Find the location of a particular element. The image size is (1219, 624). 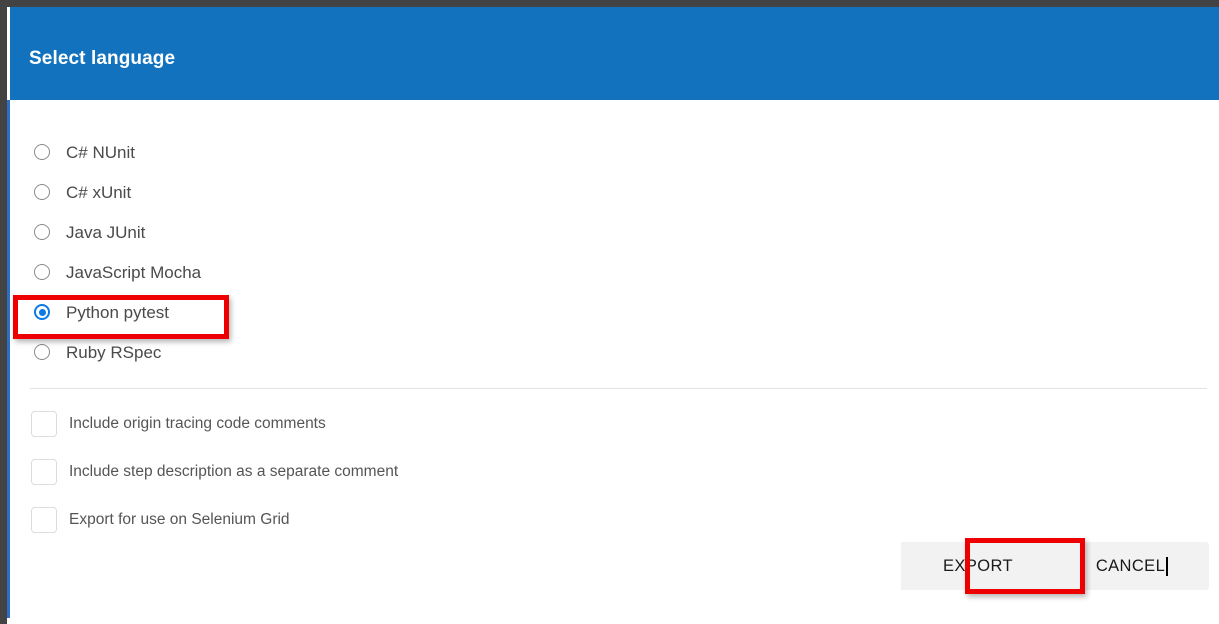

checkbox-option-selenium-grid: Export for use on Selenium Grid is located at coordinates (614, 520).